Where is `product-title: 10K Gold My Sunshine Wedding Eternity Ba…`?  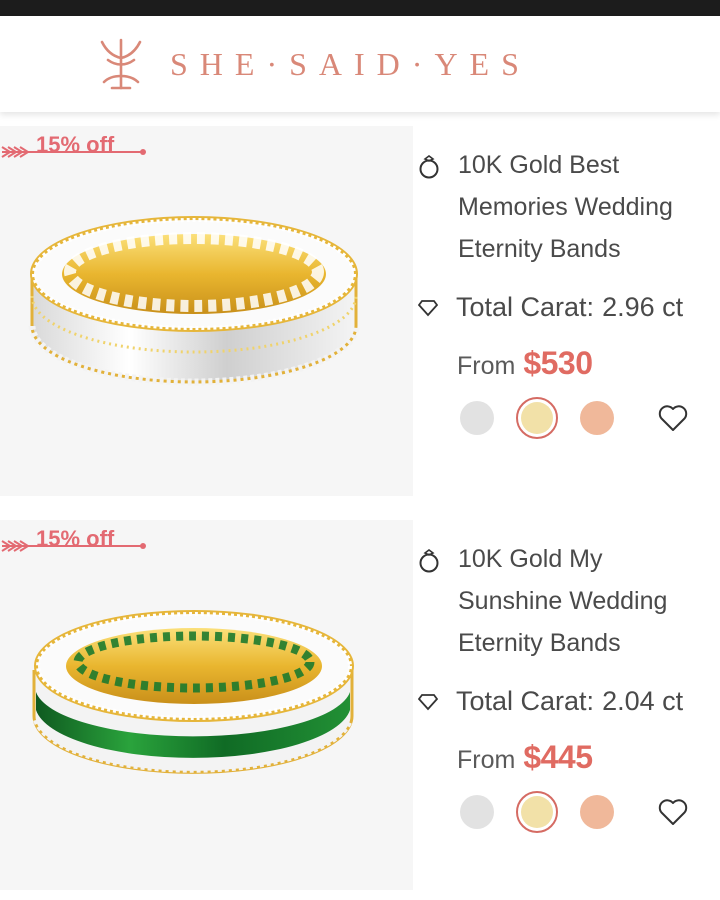 product-title: 10K Gold My Sunshine Wedding Eternity Ba… is located at coordinates (583, 601).